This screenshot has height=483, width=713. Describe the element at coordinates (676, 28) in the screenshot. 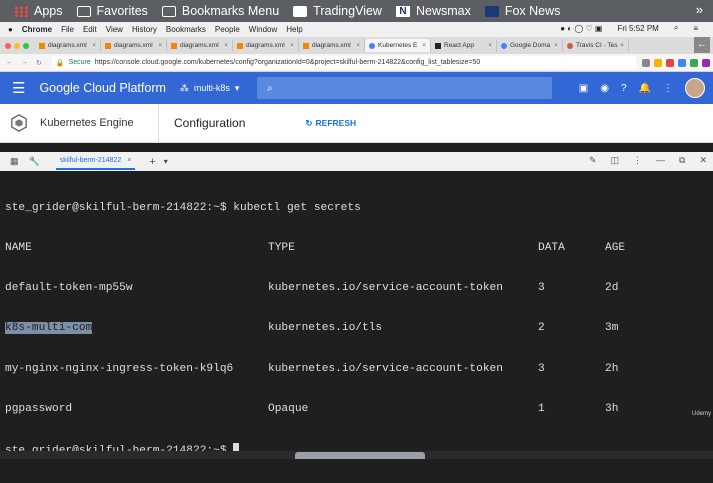

I see `spotlight-icon: ⌕` at that location.